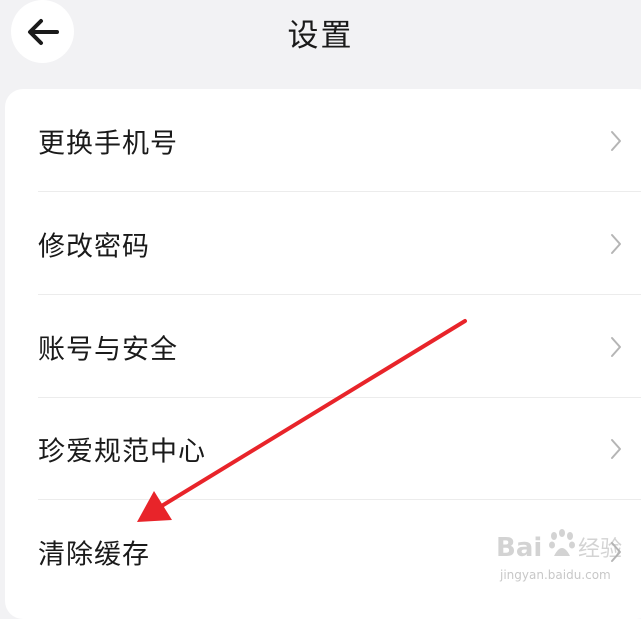 The height and width of the screenshot is (619, 641). I want to click on header-bar: 设置, so click(320, 45).